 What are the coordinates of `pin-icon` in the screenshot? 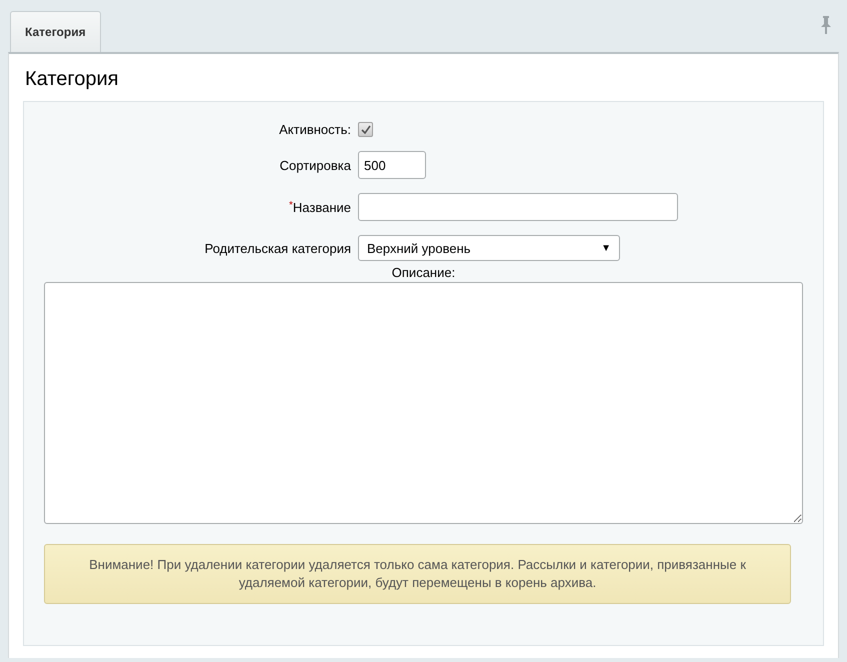 It's located at (826, 25).